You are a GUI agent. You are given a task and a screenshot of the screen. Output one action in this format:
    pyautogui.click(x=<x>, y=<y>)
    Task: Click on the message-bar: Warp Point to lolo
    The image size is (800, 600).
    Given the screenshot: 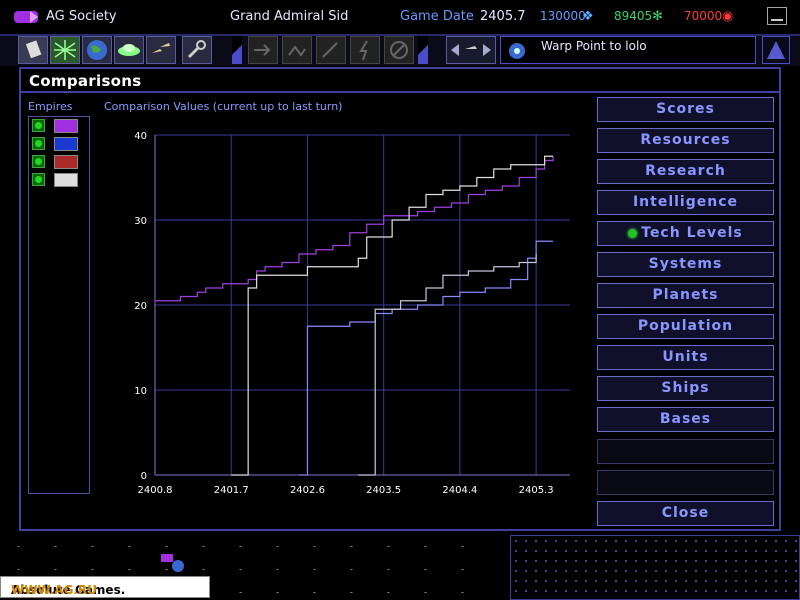 What is the action you would take?
    pyautogui.click(x=628, y=50)
    